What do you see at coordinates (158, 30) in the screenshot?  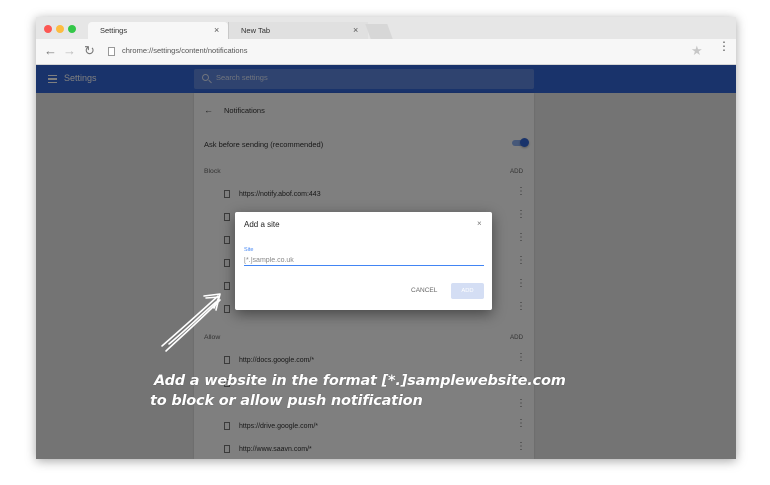 I see `tab-settings: Settings ×` at bounding box center [158, 30].